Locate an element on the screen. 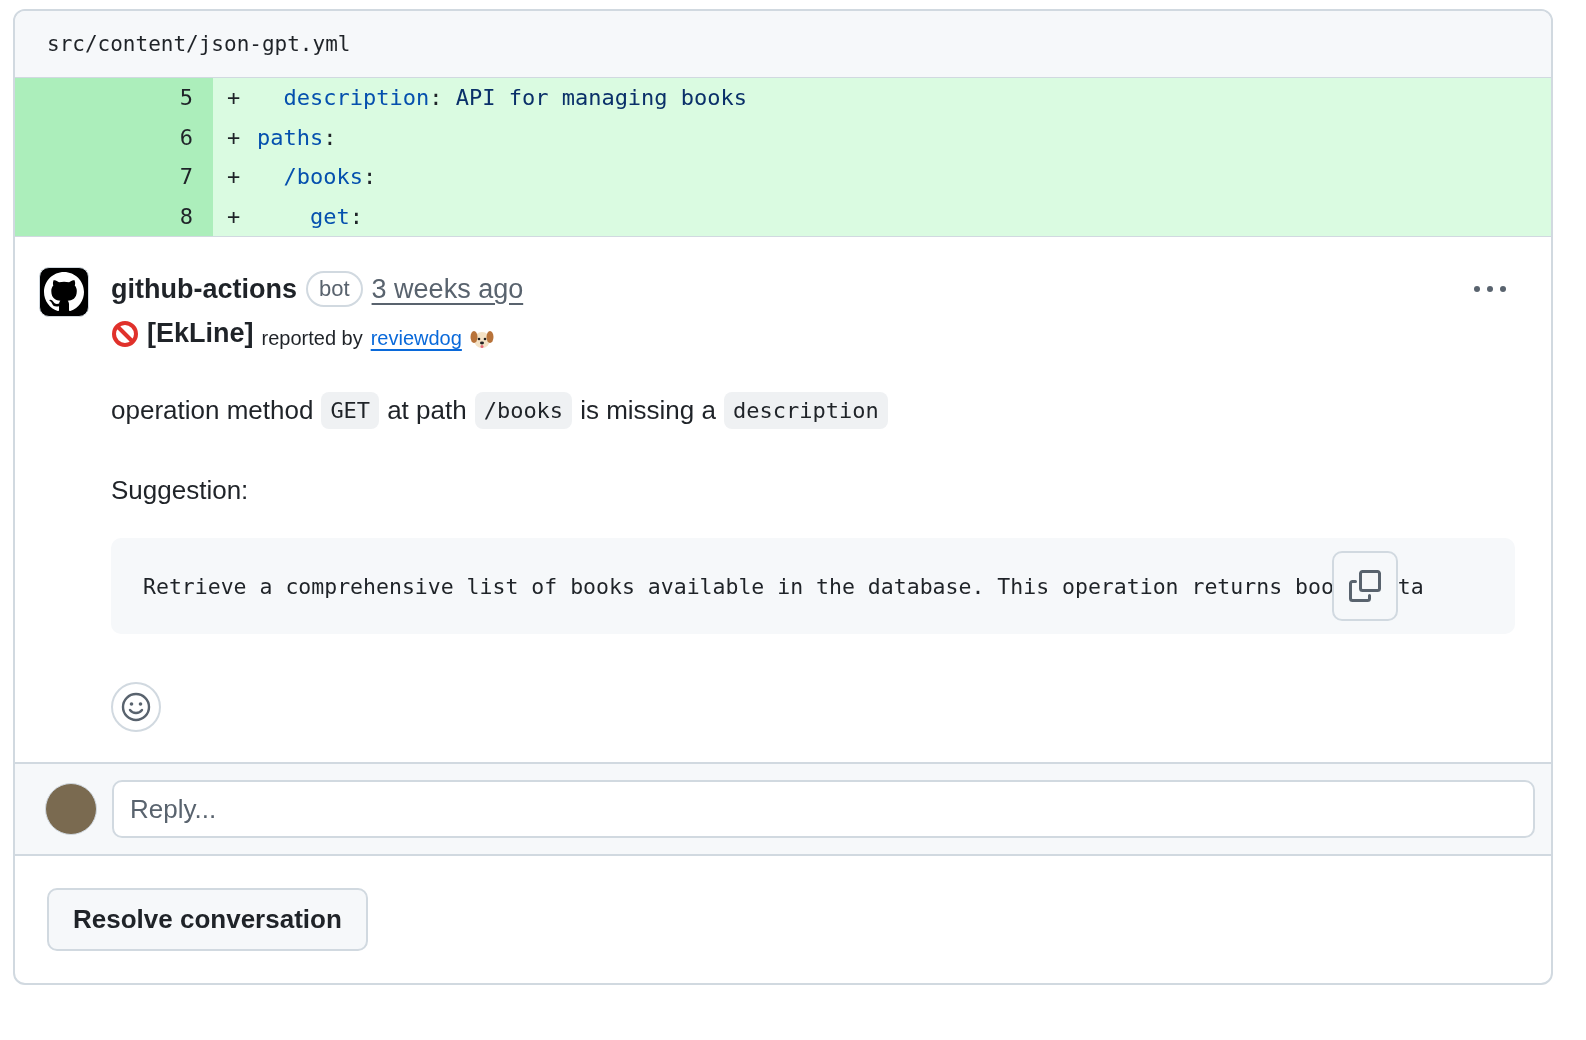 Image resolution: width=1586 pixels, height=1040 pixels. inline-code: /books is located at coordinates (523, 410).